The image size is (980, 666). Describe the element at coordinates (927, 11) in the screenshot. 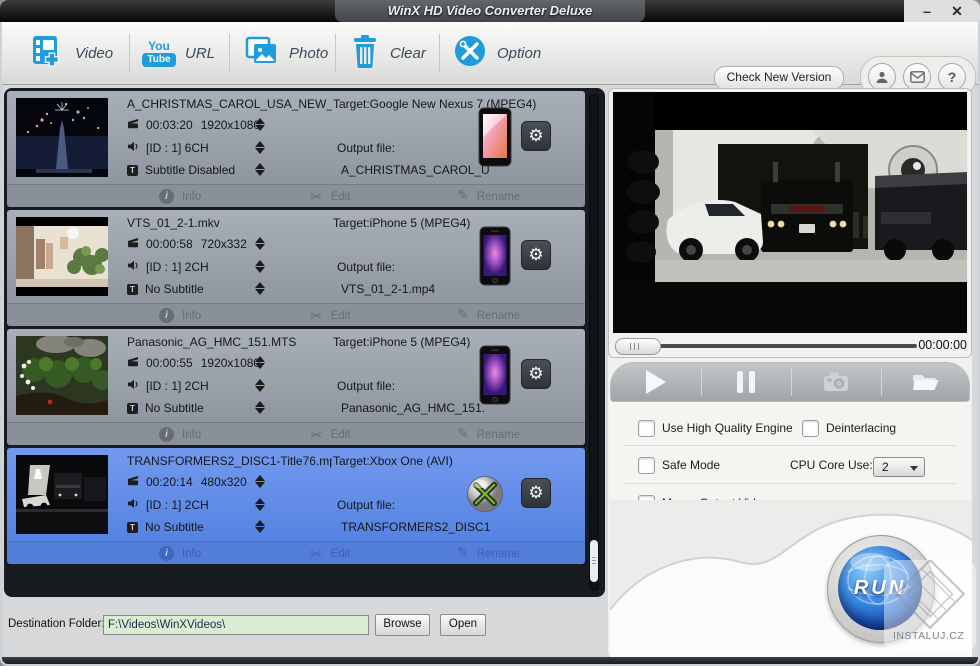

I see `minimize-button: –` at that location.